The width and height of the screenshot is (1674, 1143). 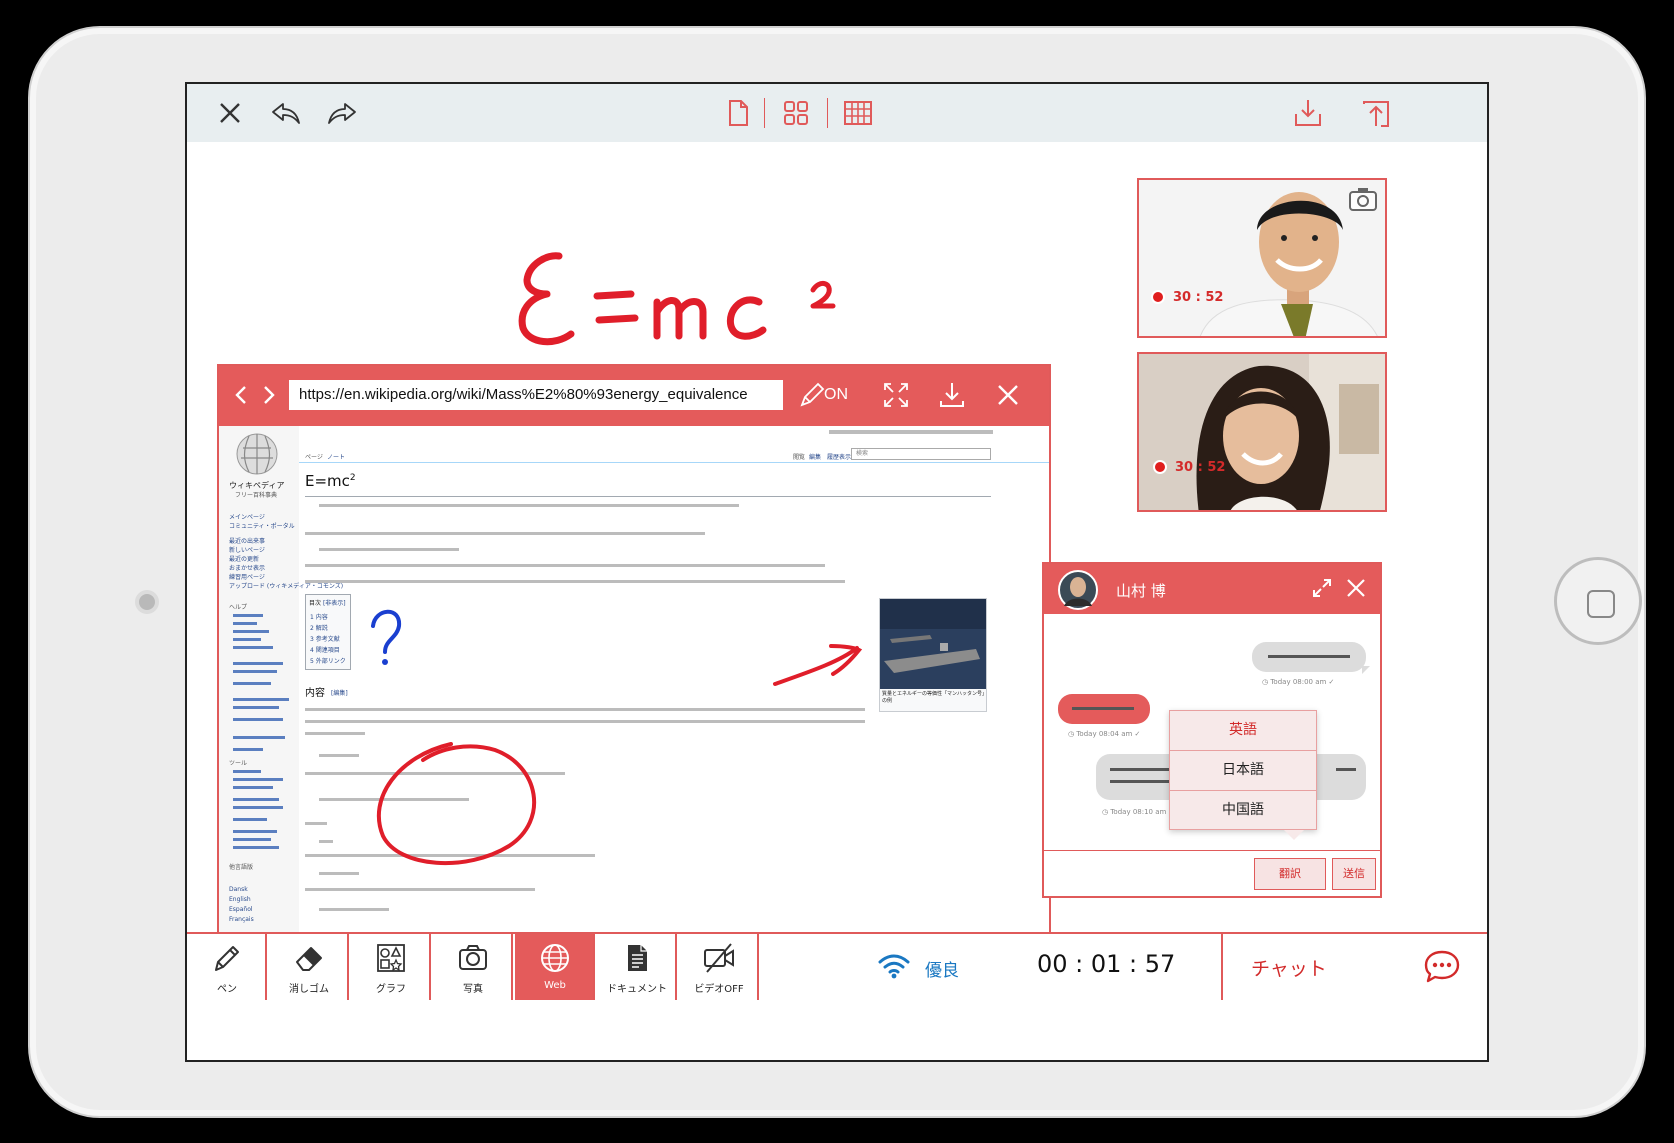 I want to click on camera-icon, so click(x=473, y=957).